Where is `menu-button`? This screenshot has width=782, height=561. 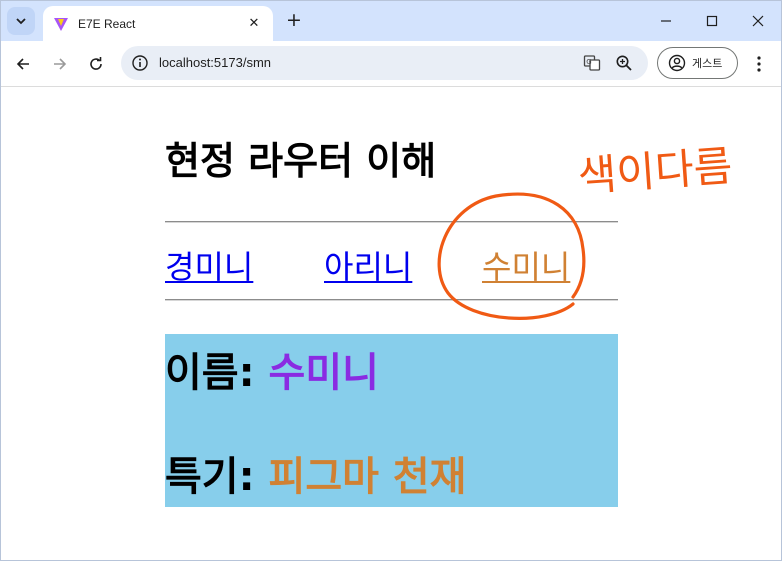
menu-button is located at coordinates (759, 64).